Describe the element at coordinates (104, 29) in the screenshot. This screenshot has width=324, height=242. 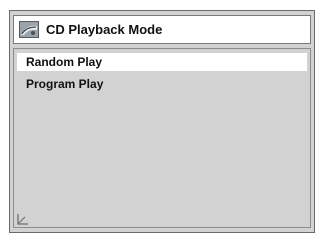
I see `page-title: CD Playback Mode` at that location.